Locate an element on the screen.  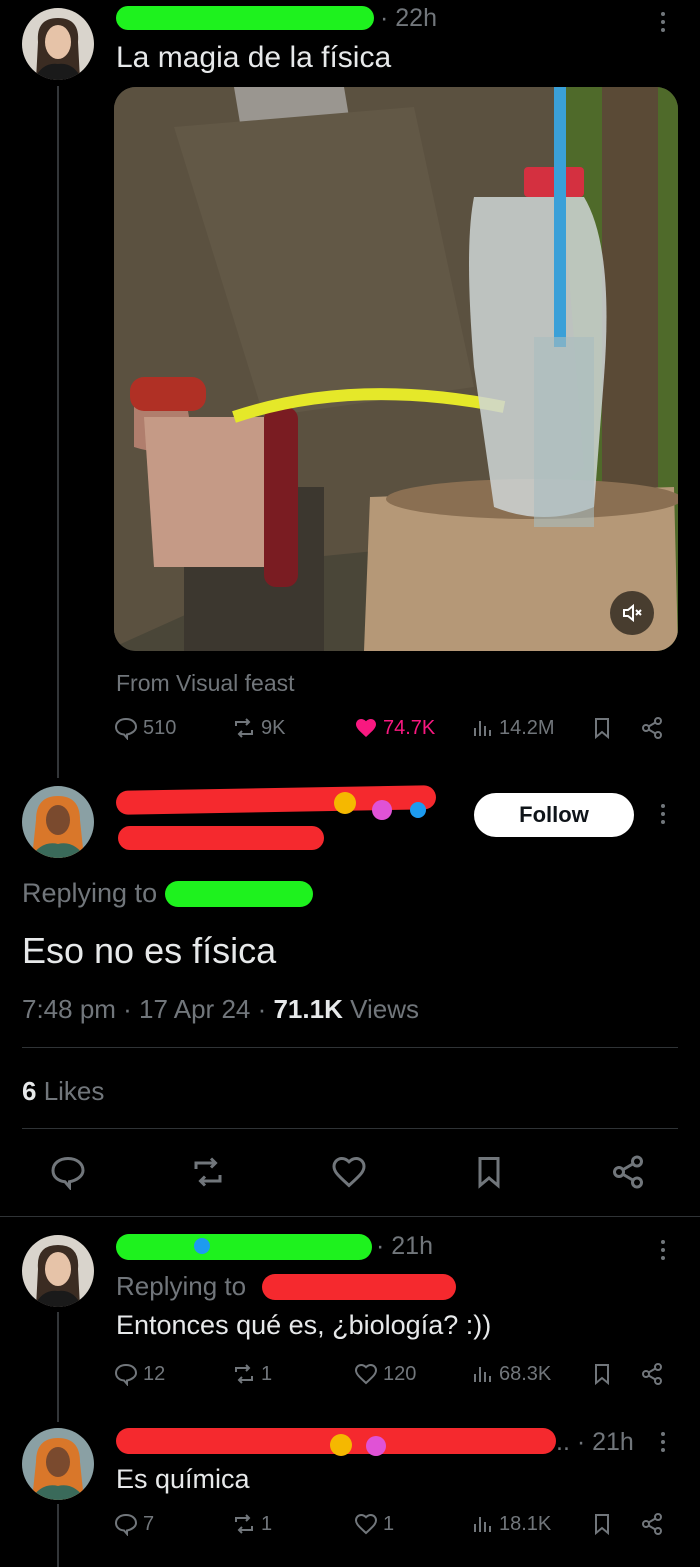
reply-button: 7 is located at coordinates (134, 1524).